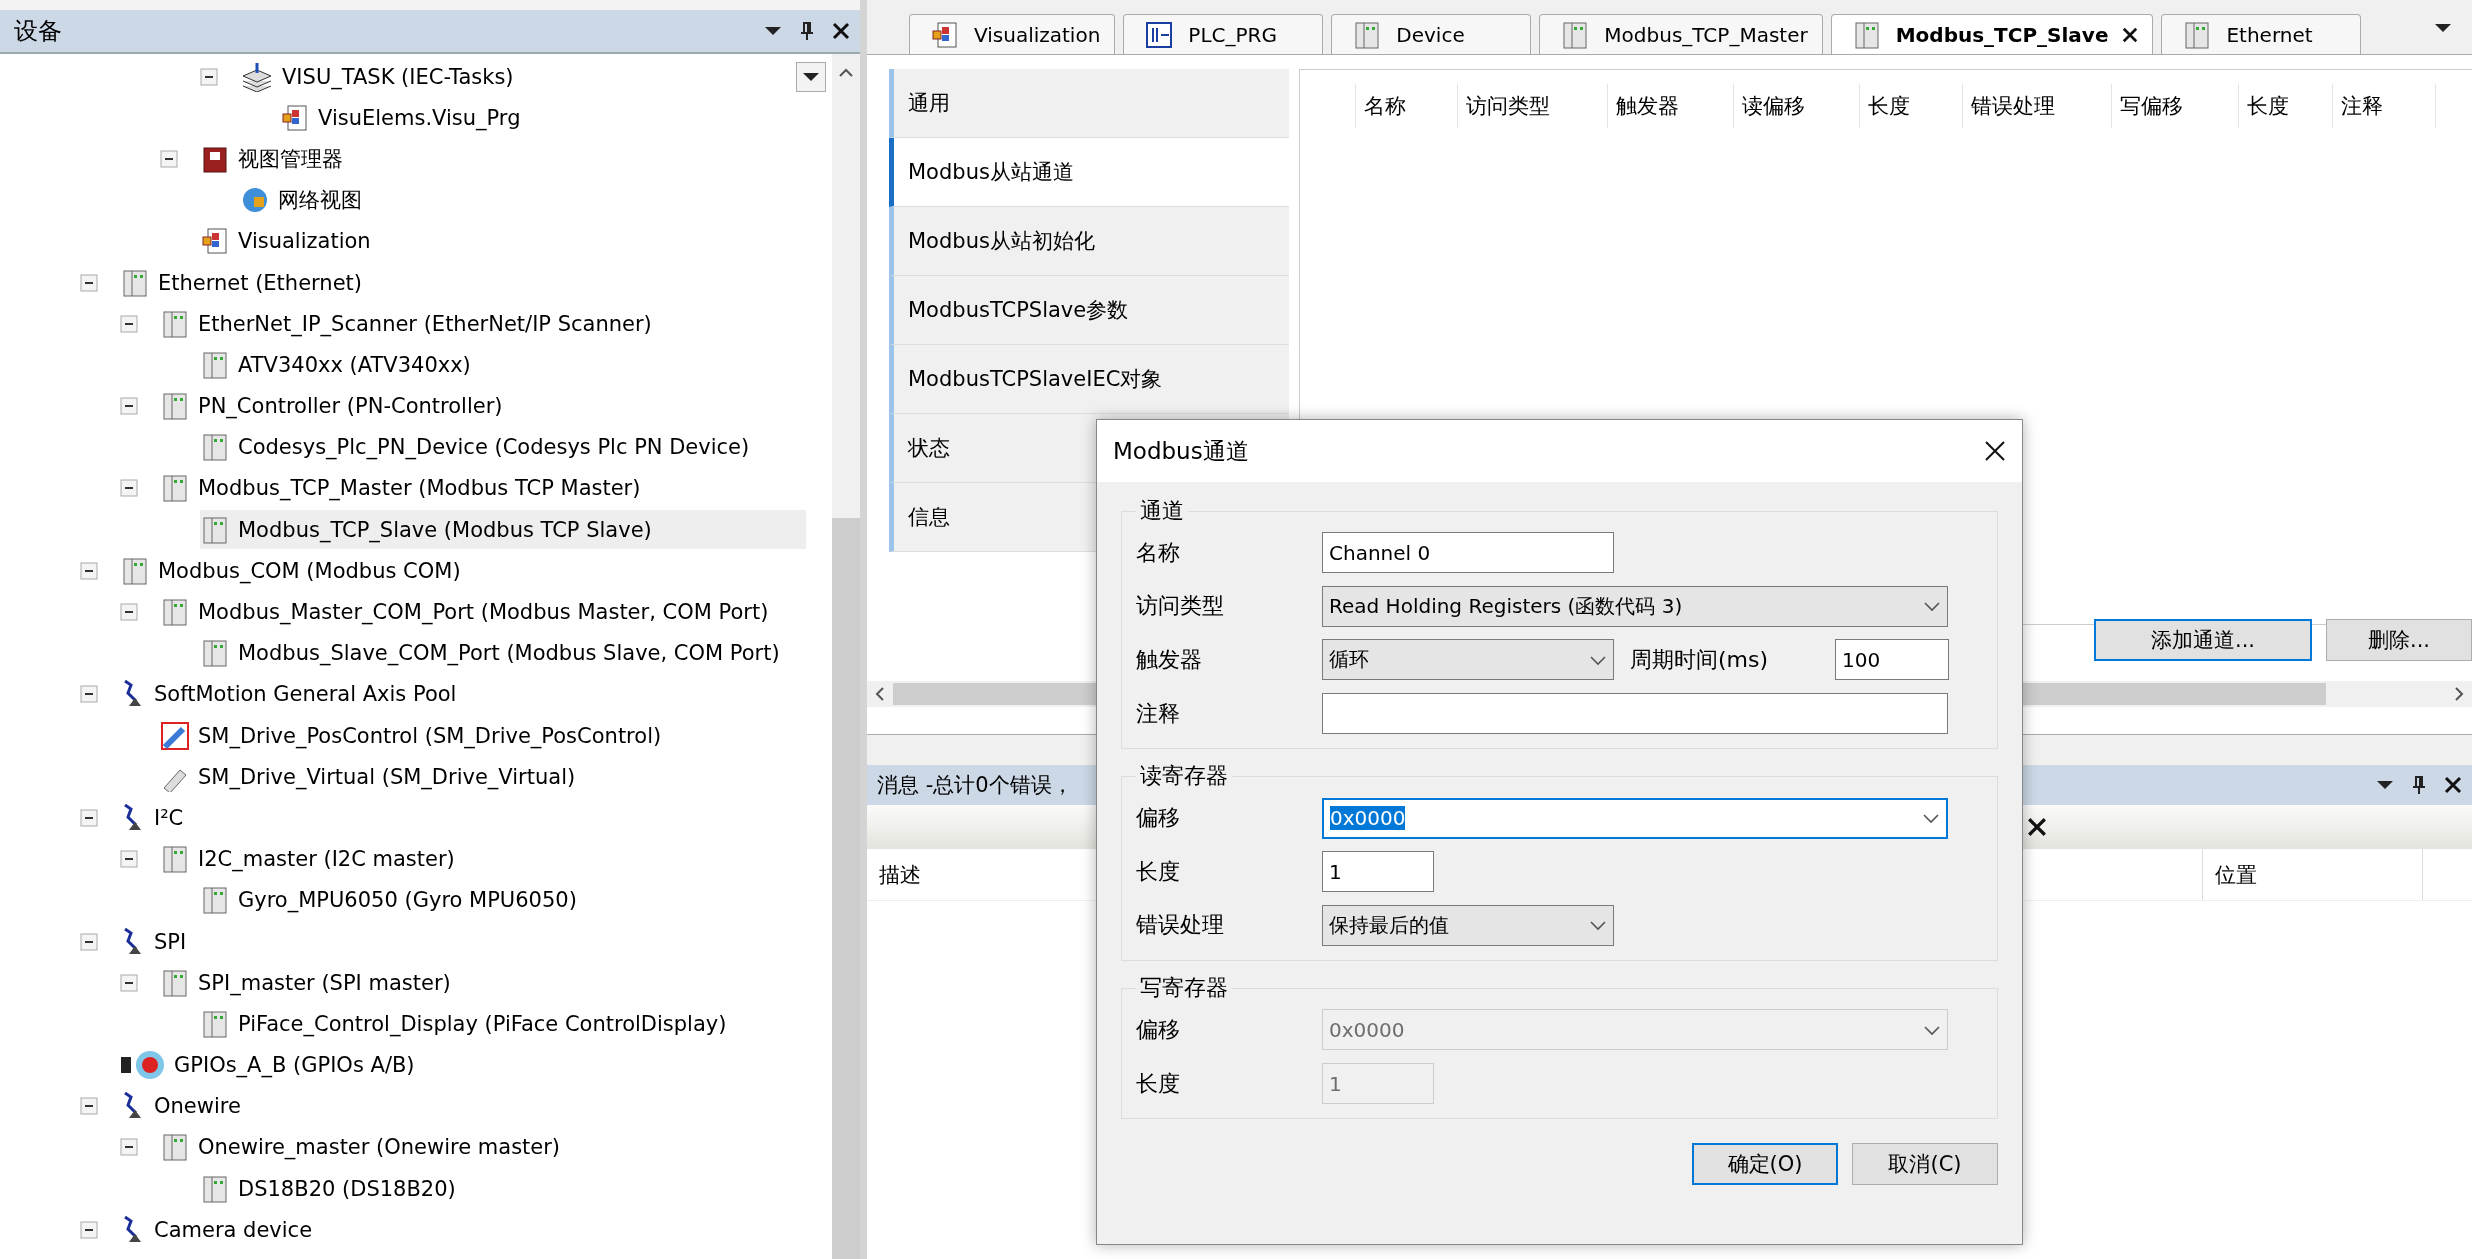 Image resolution: width=2472 pixels, height=1259 pixels. I want to click on cross-icon, so click(2037, 827).